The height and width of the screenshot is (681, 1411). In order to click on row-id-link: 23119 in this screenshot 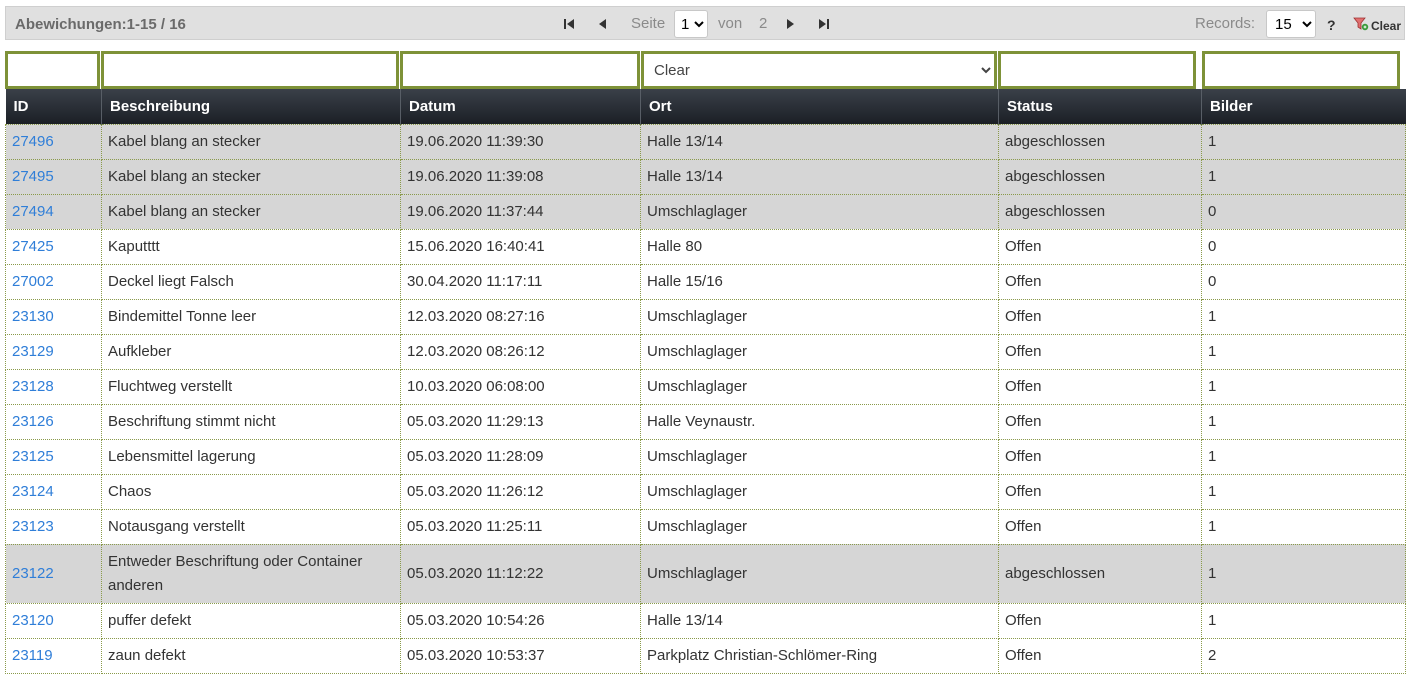, I will do `click(32, 655)`.